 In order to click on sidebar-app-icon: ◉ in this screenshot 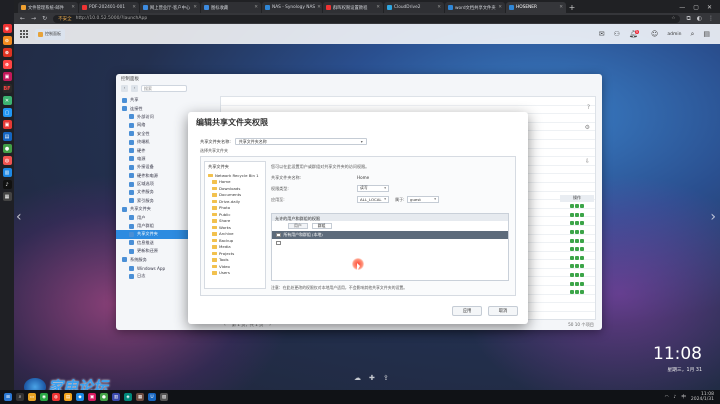, I will do `click(7, 28)`.